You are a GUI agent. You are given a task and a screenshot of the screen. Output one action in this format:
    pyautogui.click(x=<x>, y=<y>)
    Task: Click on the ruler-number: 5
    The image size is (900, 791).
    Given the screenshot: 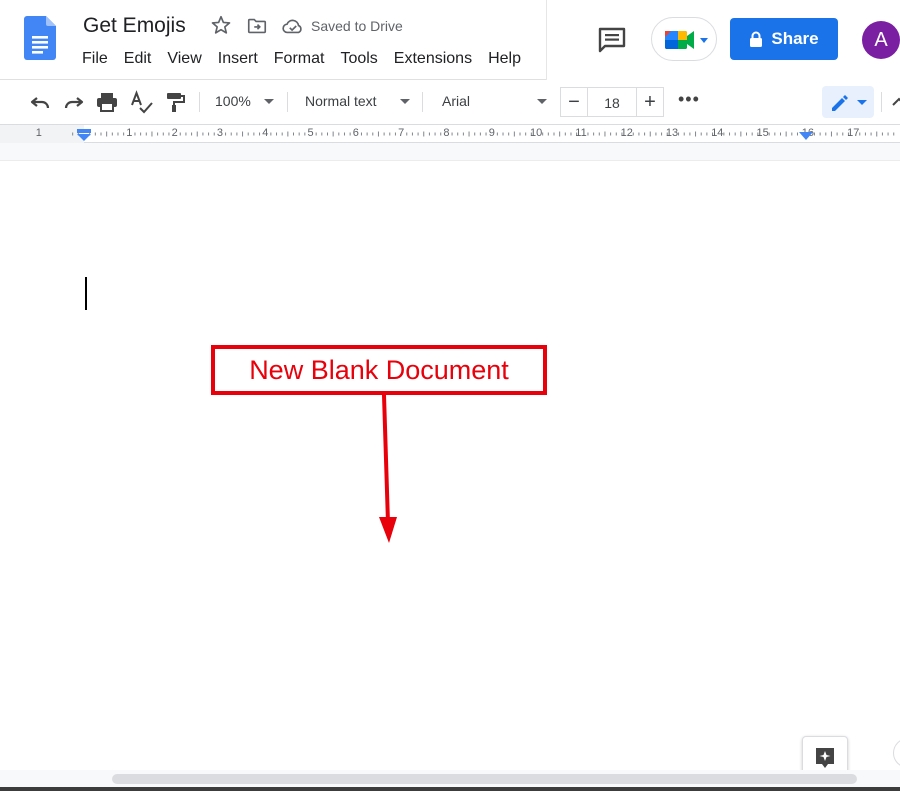 What is the action you would take?
    pyautogui.click(x=310, y=133)
    